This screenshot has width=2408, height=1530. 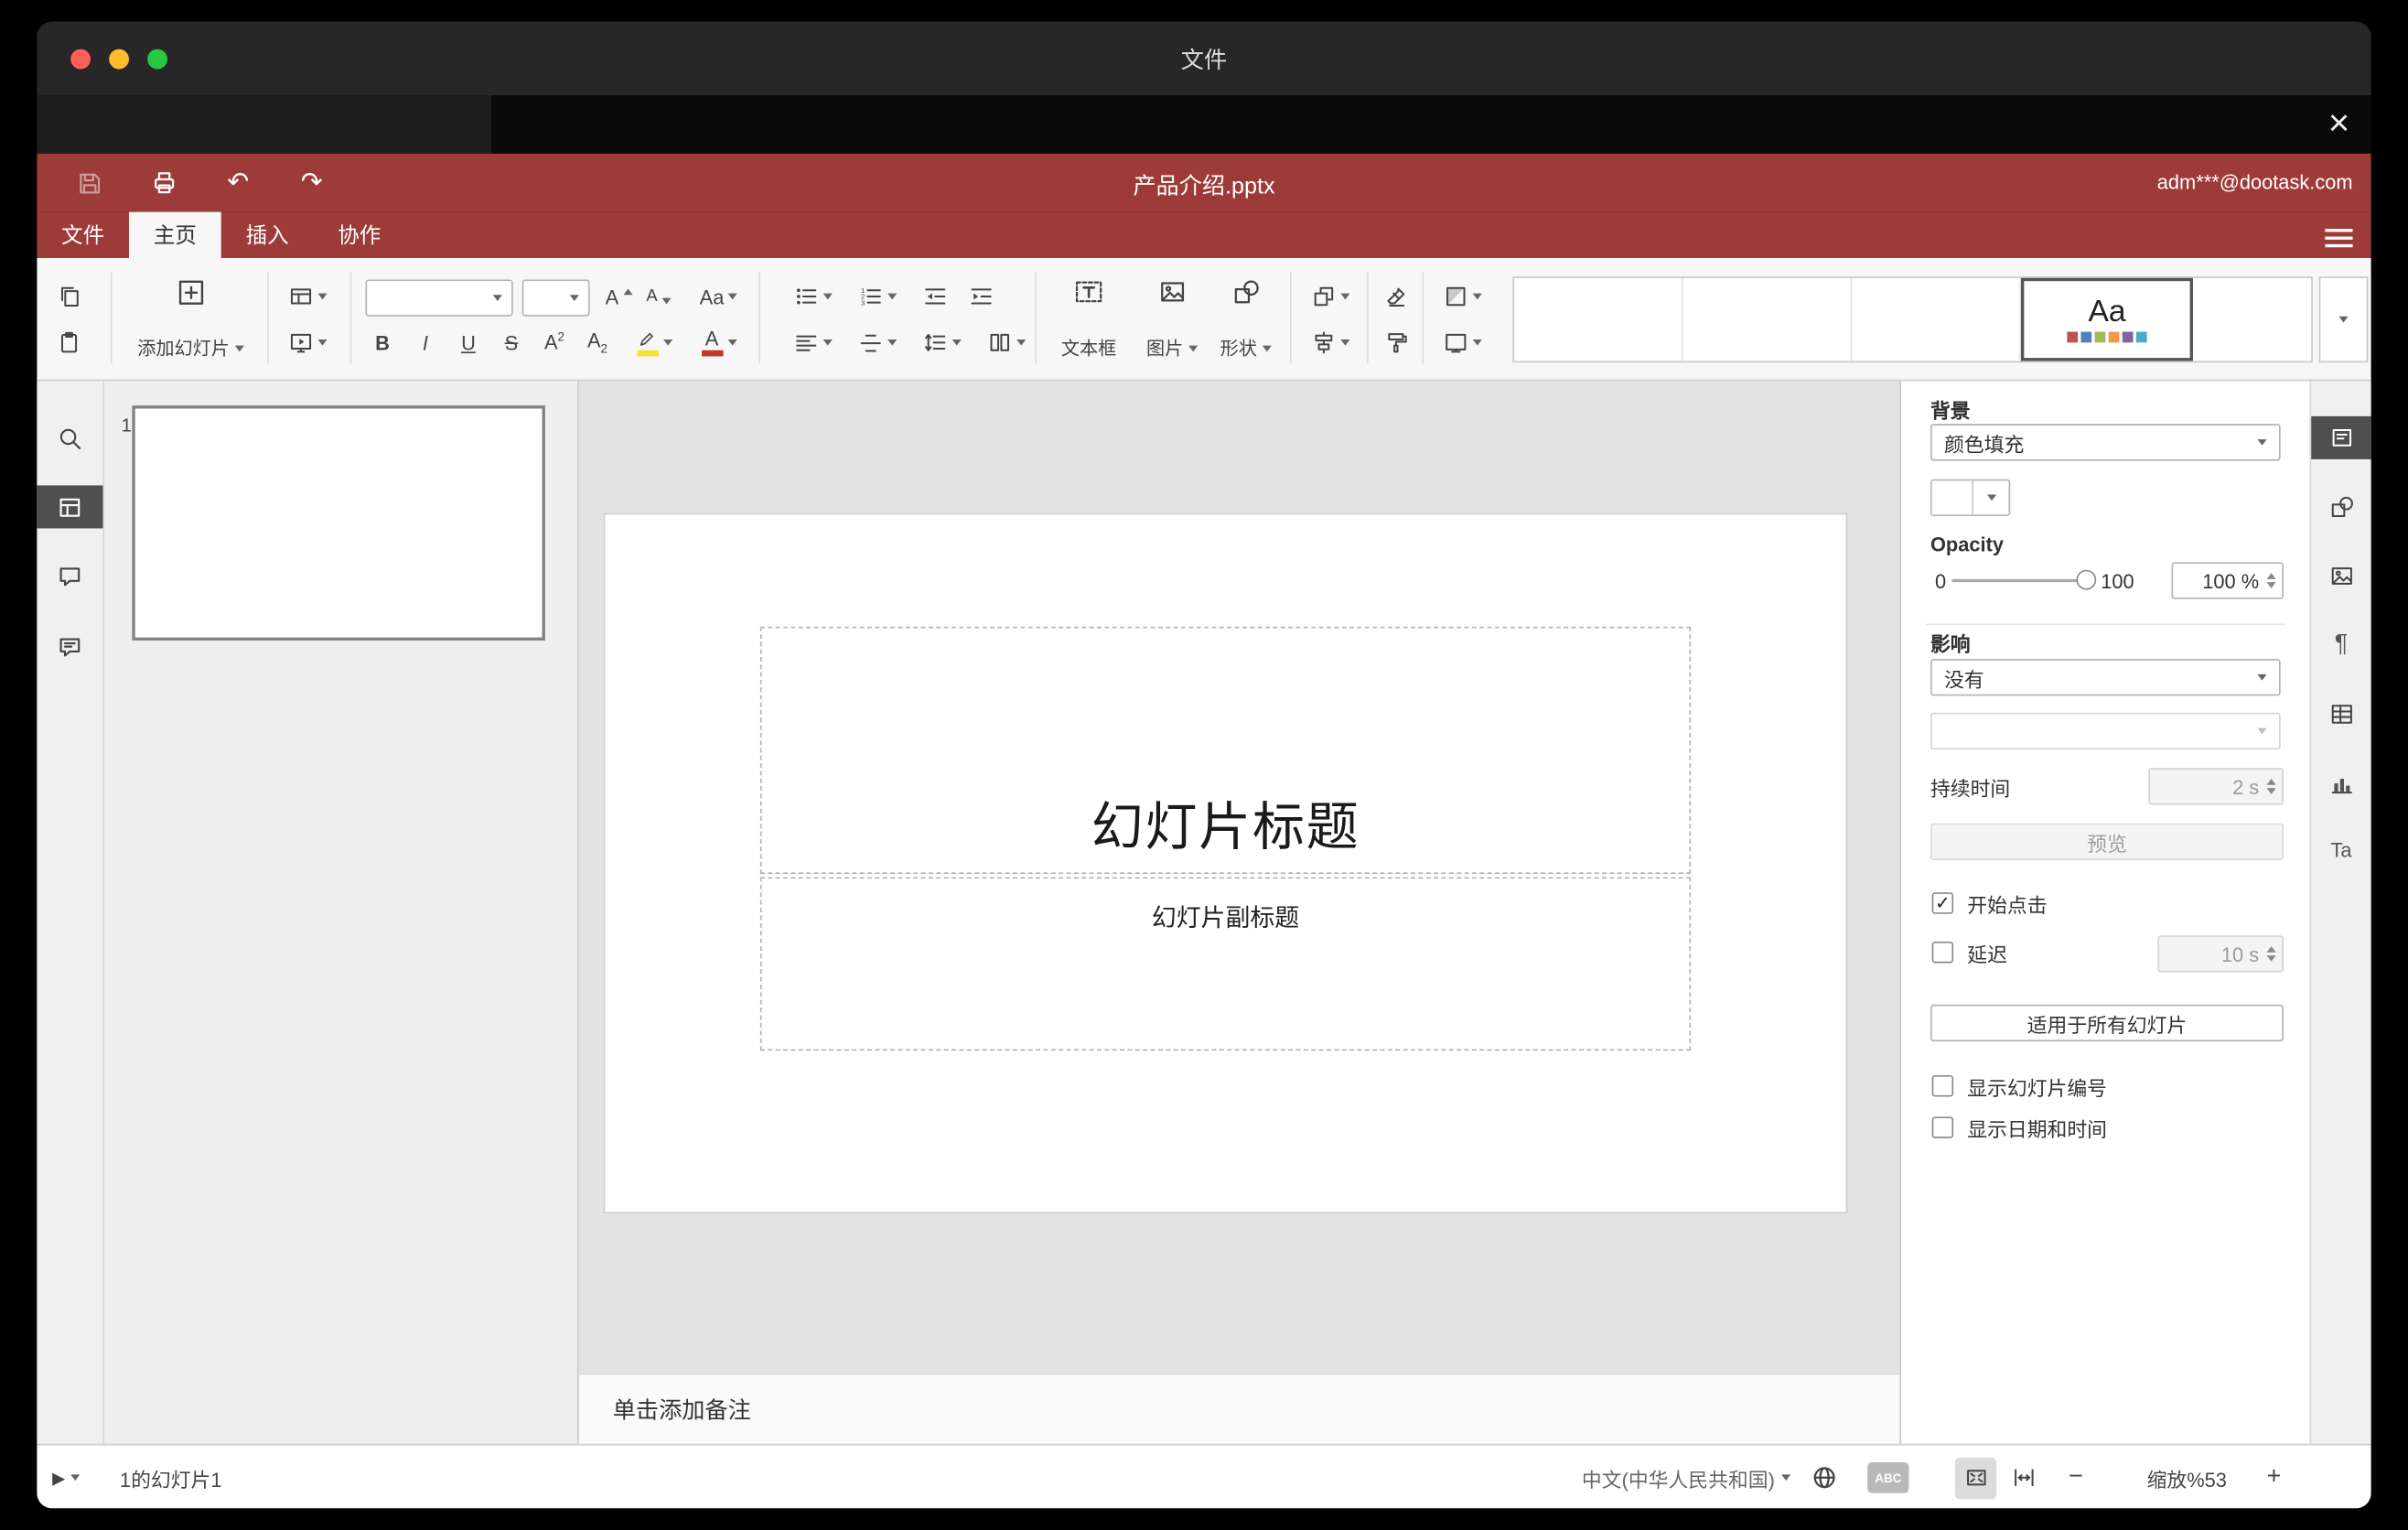 I want to click on text-box-button: 文本框, so click(x=1089, y=319).